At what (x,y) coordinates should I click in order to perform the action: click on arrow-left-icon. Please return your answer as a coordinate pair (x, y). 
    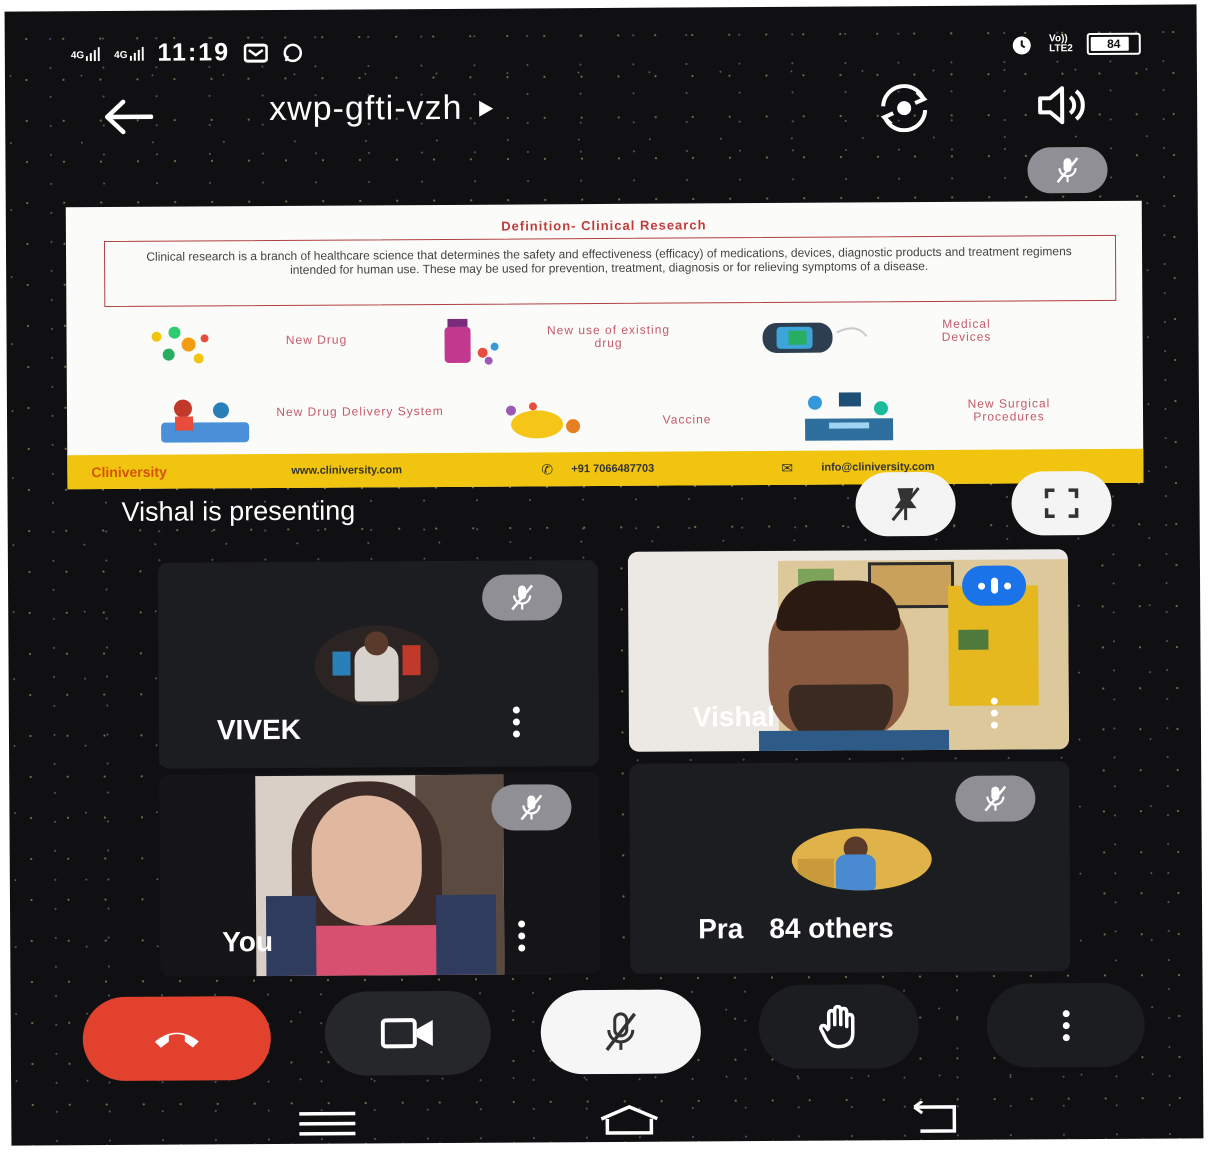
    Looking at the image, I should click on (129, 117).